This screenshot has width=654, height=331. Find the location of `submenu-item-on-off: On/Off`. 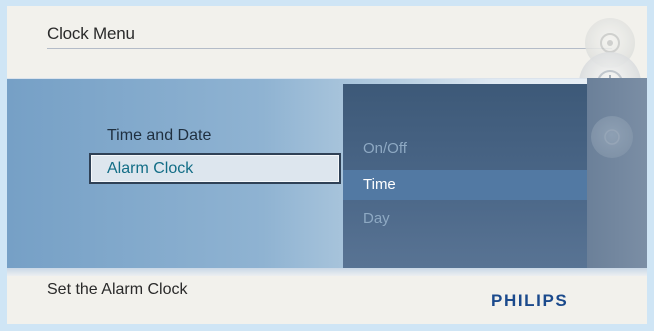

submenu-item-on-off: On/Off is located at coordinates (385, 148).